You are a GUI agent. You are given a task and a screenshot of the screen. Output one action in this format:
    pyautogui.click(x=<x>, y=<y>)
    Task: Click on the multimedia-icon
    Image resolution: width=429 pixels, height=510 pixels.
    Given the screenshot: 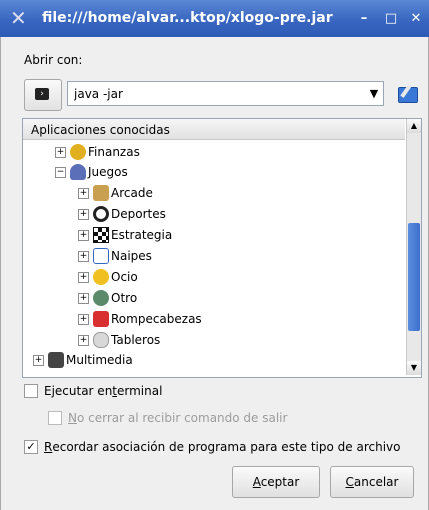 What is the action you would take?
    pyautogui.click(x=56, y=360)
    